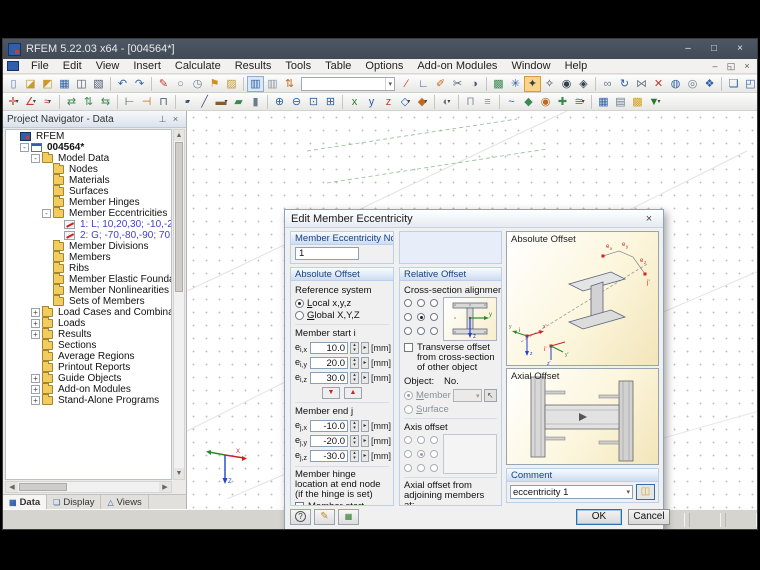 This screenshot has width=760, height=570. I want to click on menu-item-window: Window, so click(530, 66).